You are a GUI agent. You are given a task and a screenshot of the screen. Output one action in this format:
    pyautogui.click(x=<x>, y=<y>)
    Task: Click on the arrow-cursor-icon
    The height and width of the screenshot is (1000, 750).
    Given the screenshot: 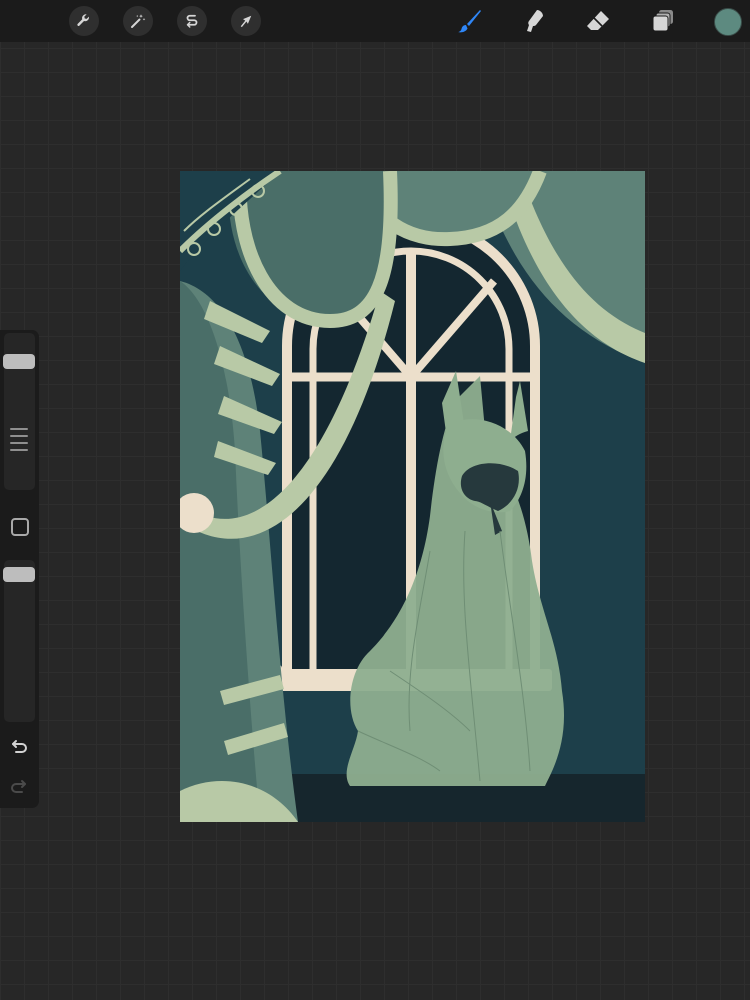 What is the action you would take?
    pyautogui.click(x=246, y=21)
    